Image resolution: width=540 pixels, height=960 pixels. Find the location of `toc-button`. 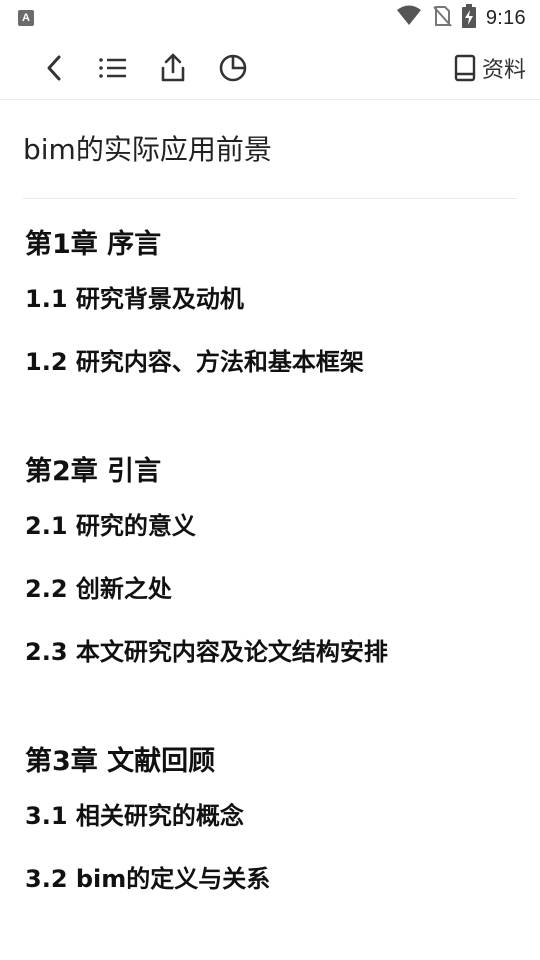

toc-button is located at coordinates (113, 68).